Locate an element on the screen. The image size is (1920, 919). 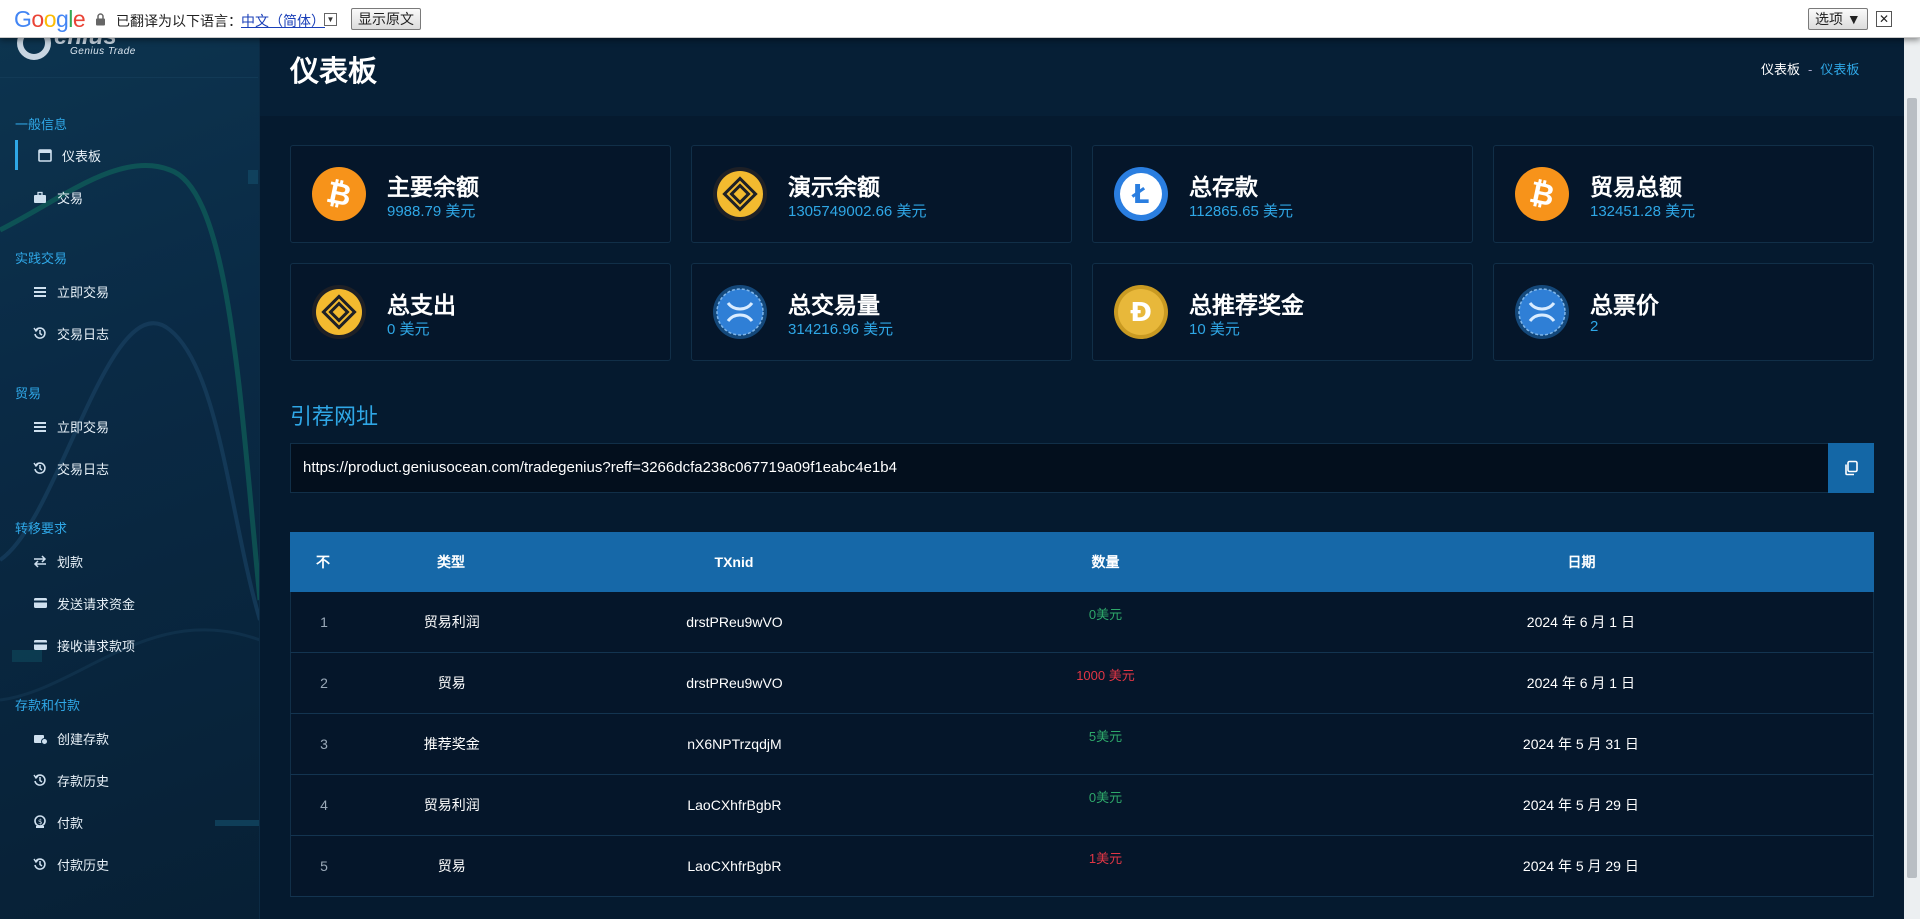
sidebar-item: 发送请求资金 is located at coordinates (130, 603).